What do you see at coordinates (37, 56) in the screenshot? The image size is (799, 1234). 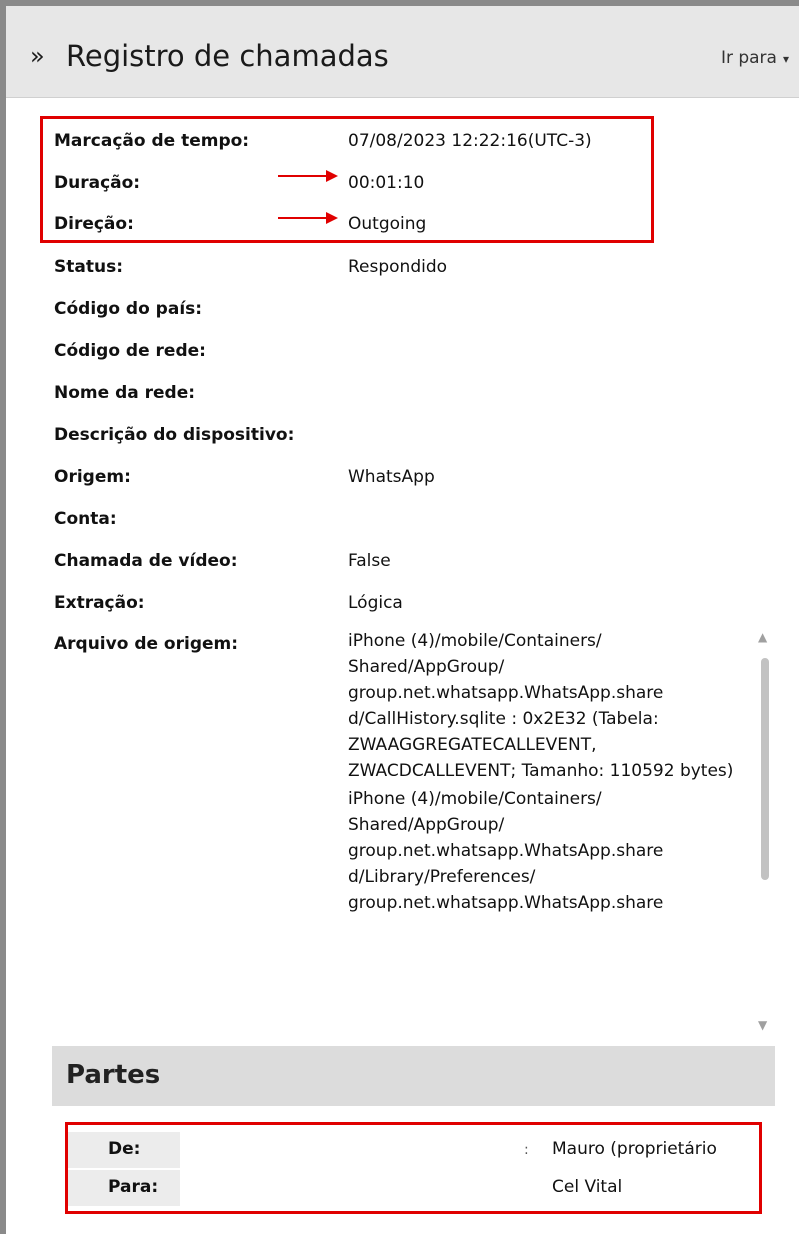 I see `collapse-chevron-icon: »` at bounding box center [37, 56].